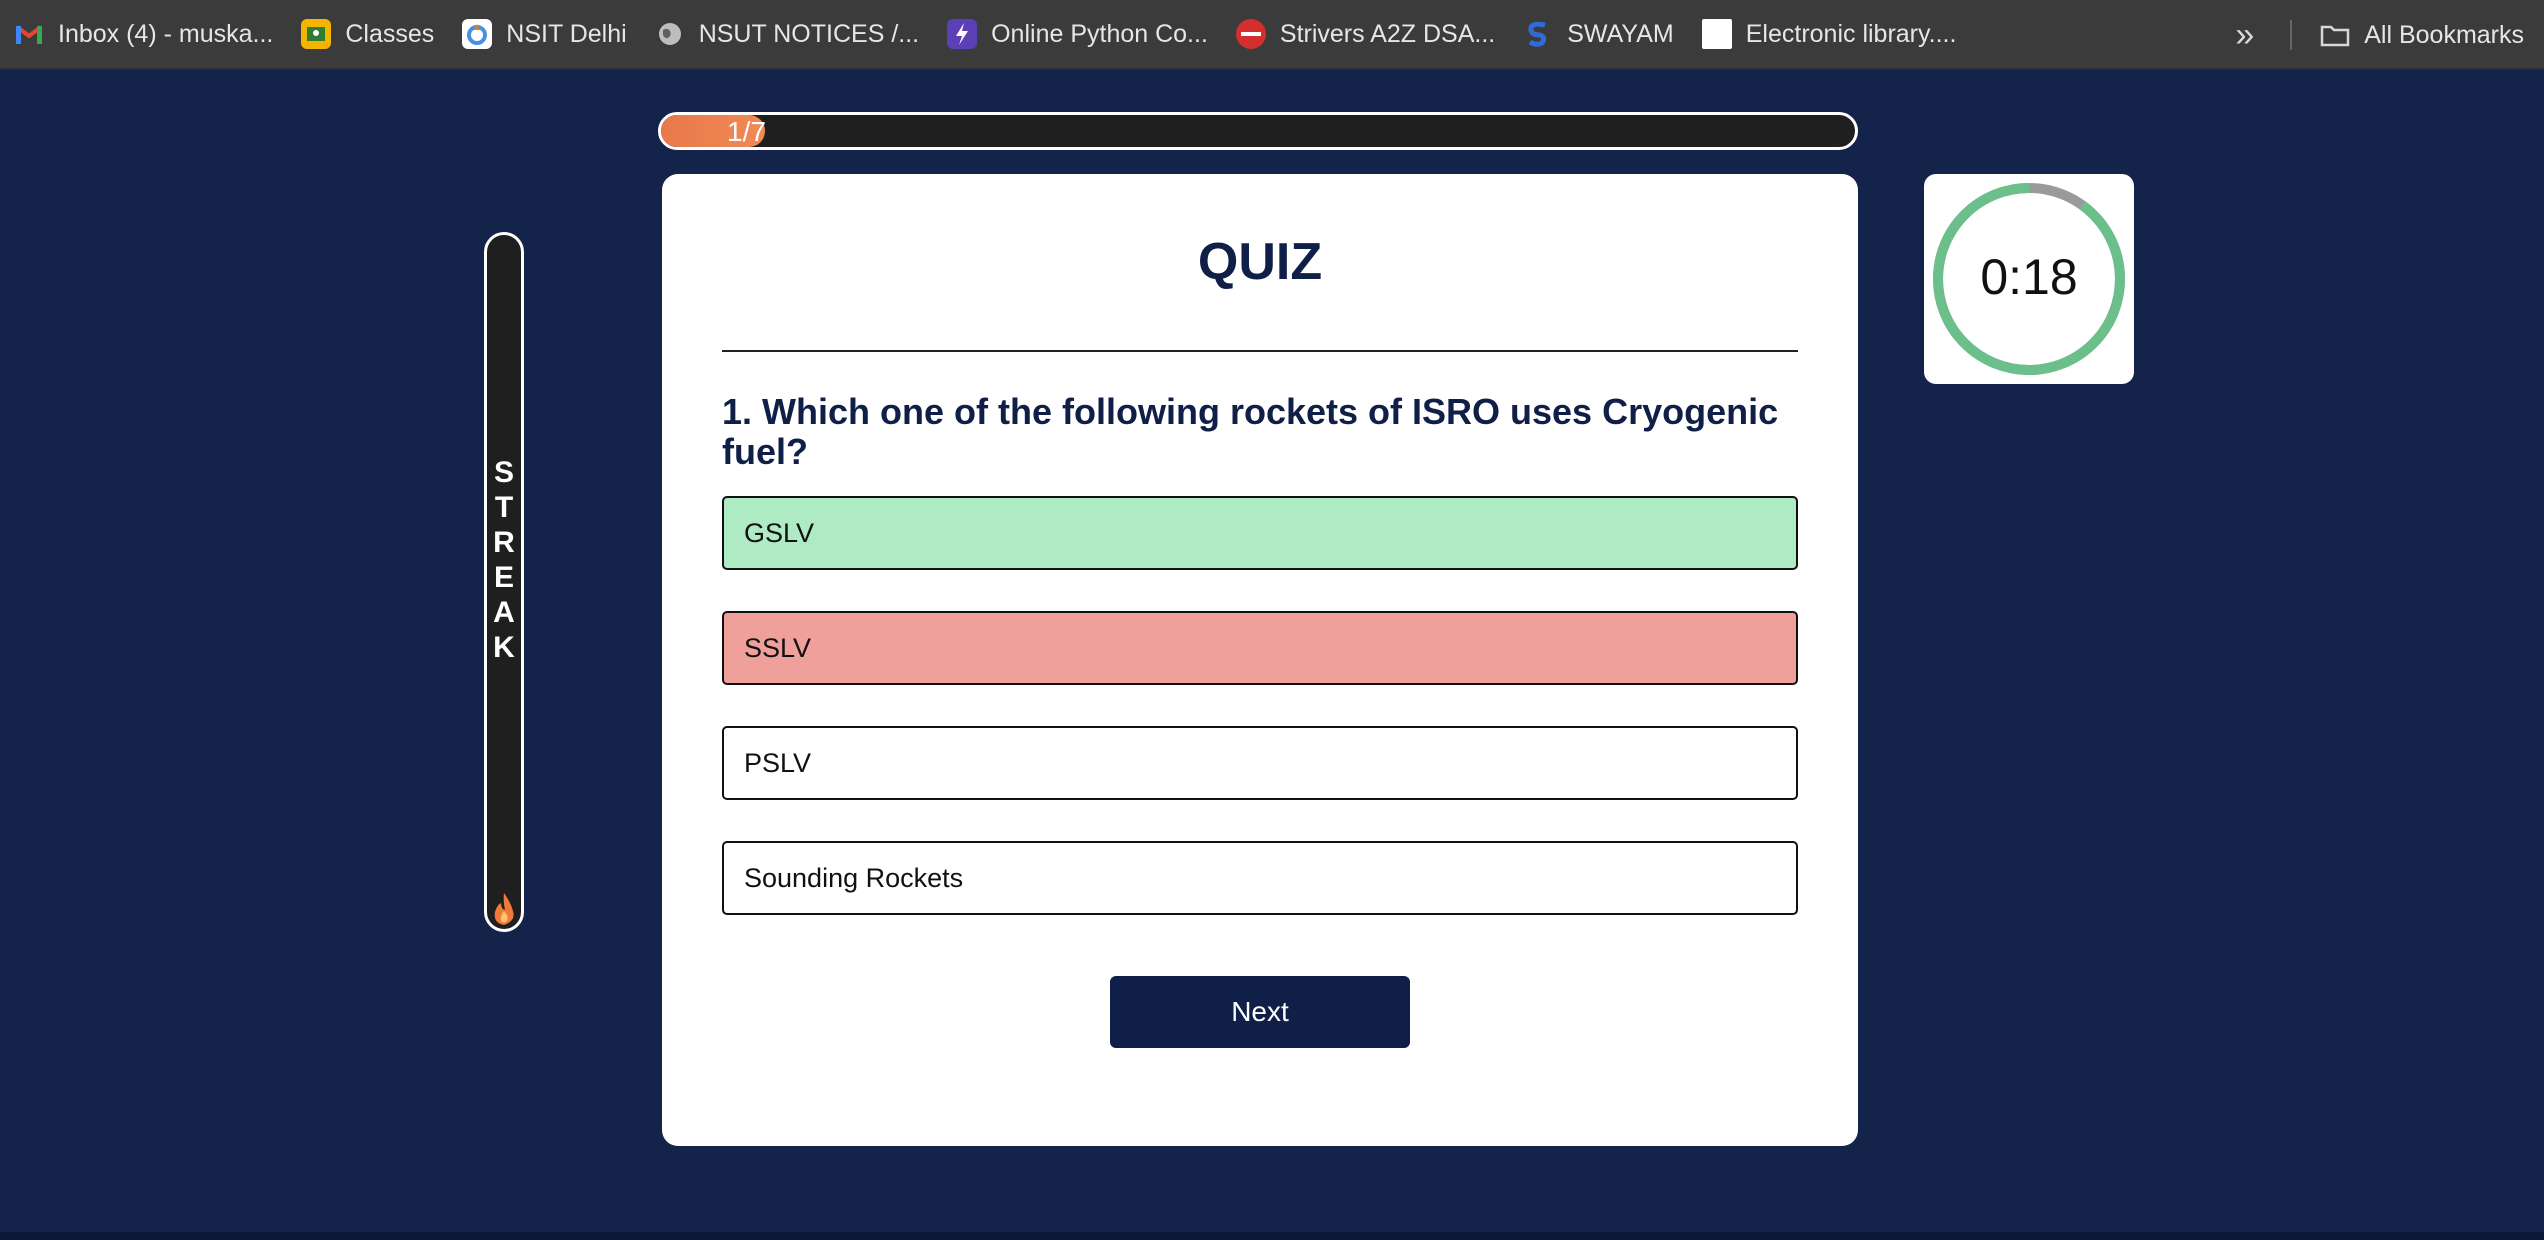  Describe the element at coordinates (1538, 34) in the screenshot. I see `swayam-icon` at that location.